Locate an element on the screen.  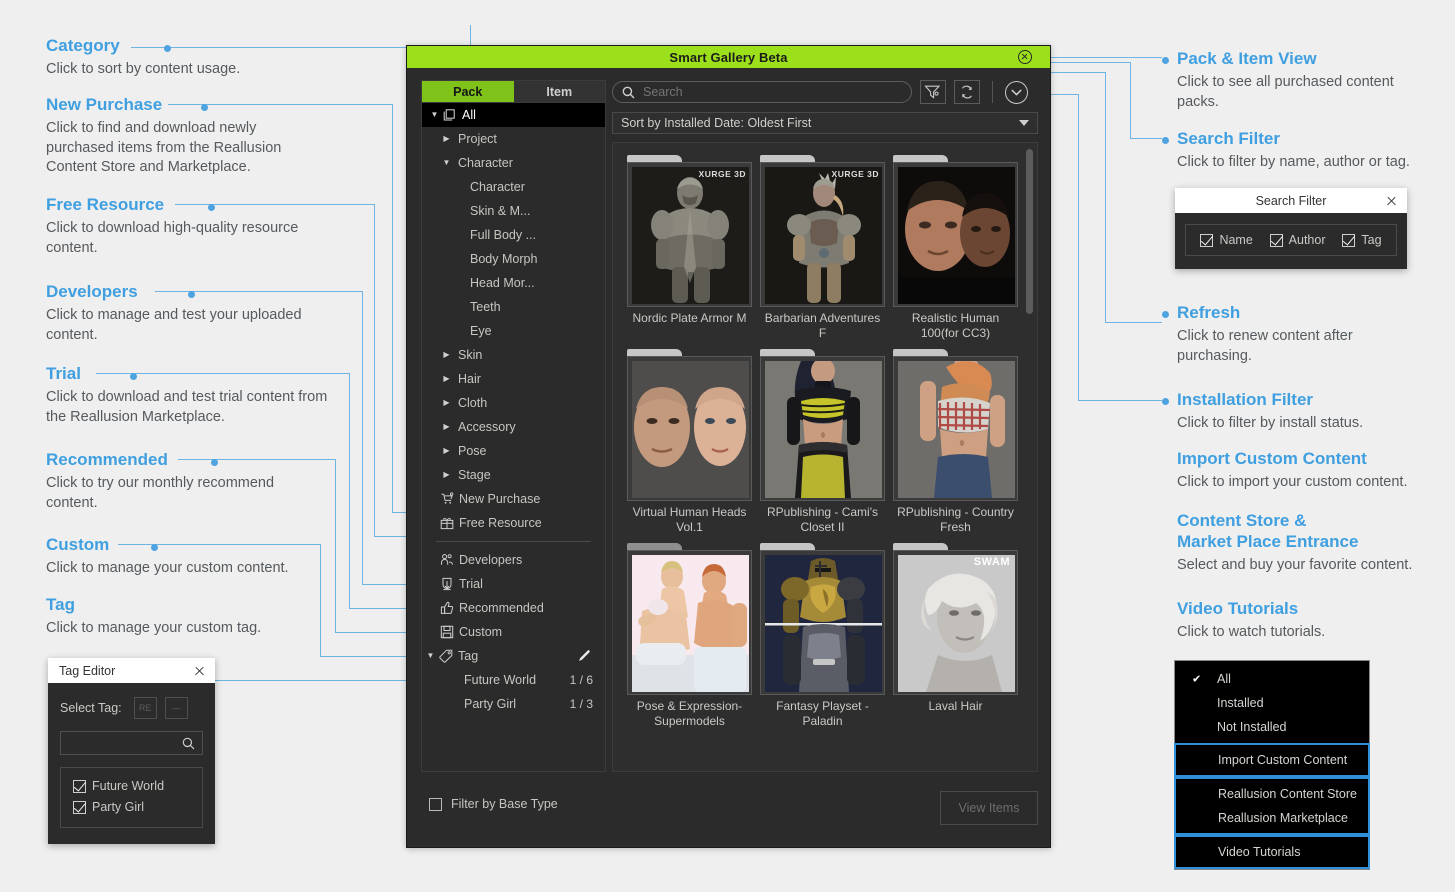
tree-item-new-purchase: New Purchase is located at coordinates (513, 499).